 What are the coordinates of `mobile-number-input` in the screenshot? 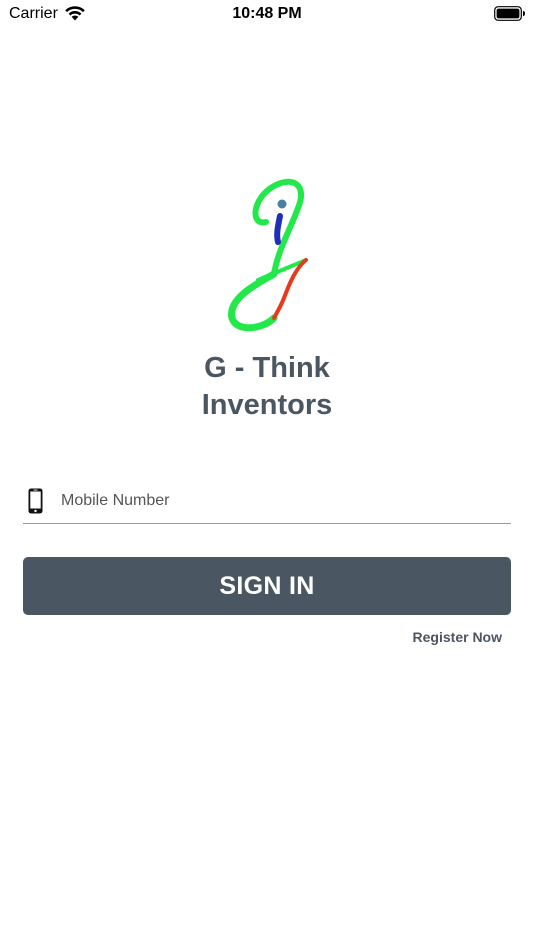 It's located at (281, 501).